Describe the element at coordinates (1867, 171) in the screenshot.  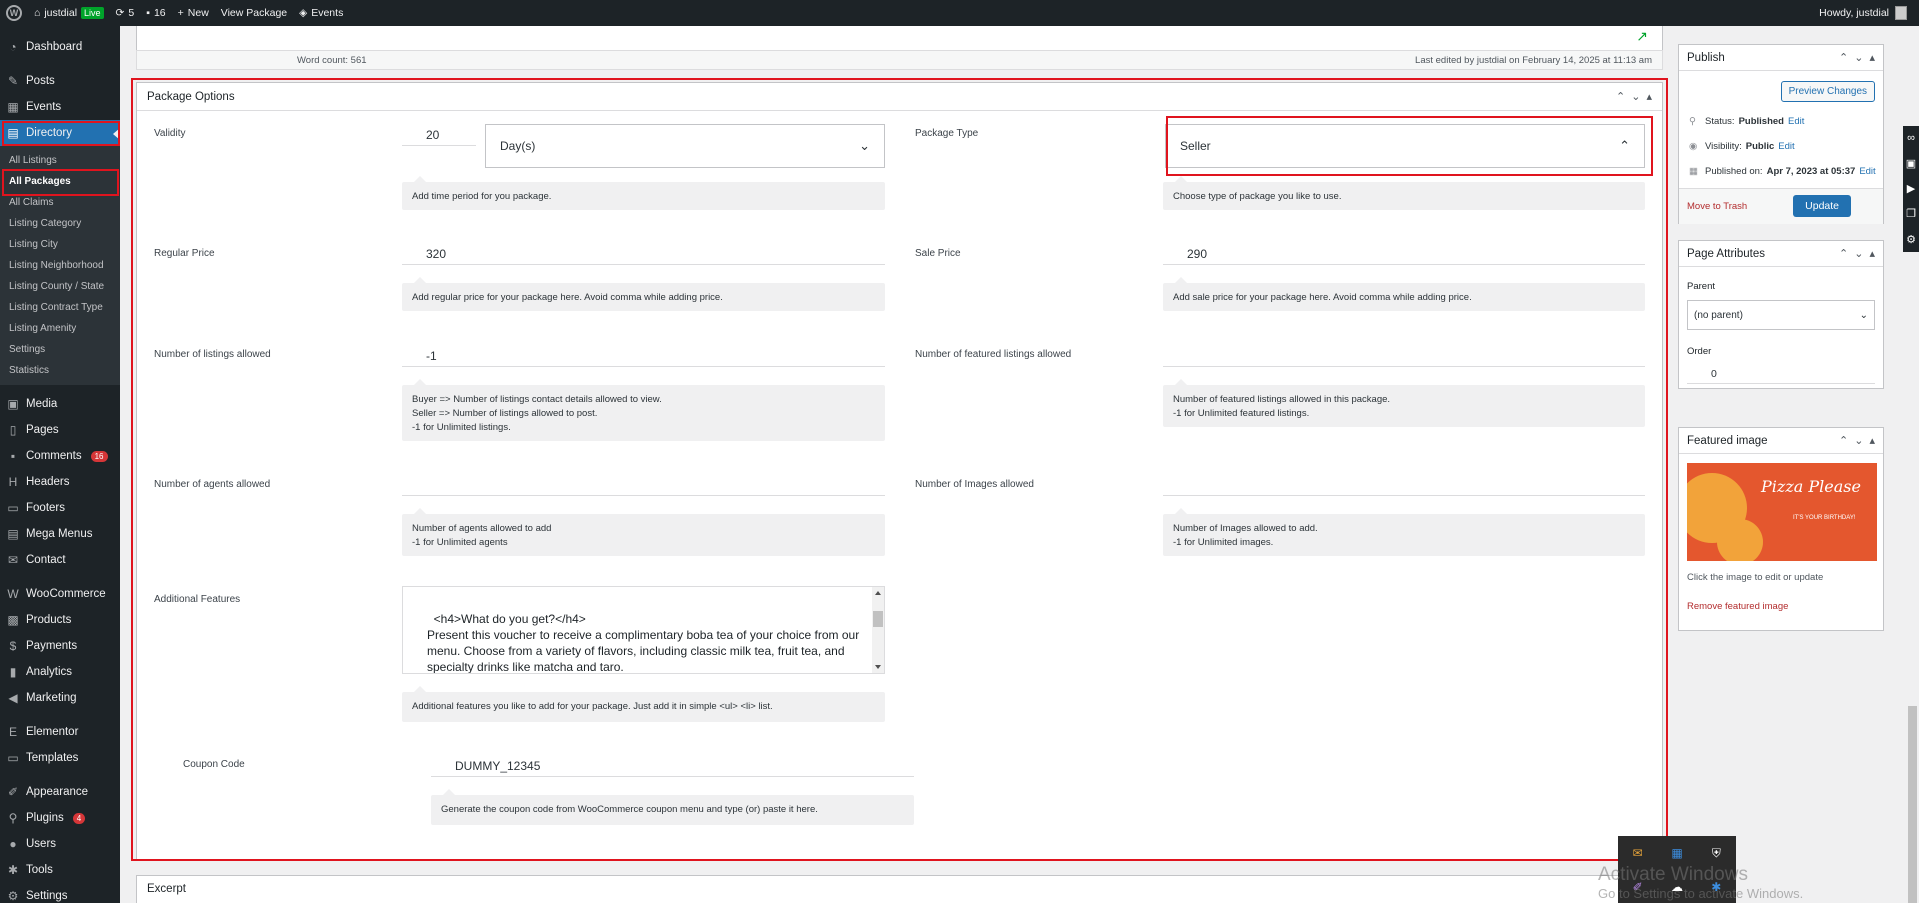
I see `edit-date-link: Edit` at that location.